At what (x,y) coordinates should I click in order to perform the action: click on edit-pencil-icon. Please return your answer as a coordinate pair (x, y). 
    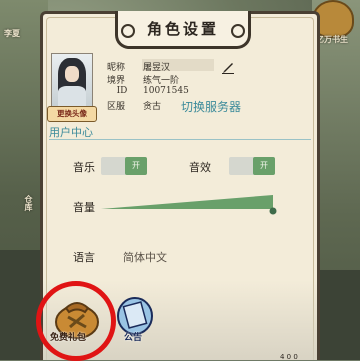
    Looking at the image, I should click on (228, 67).